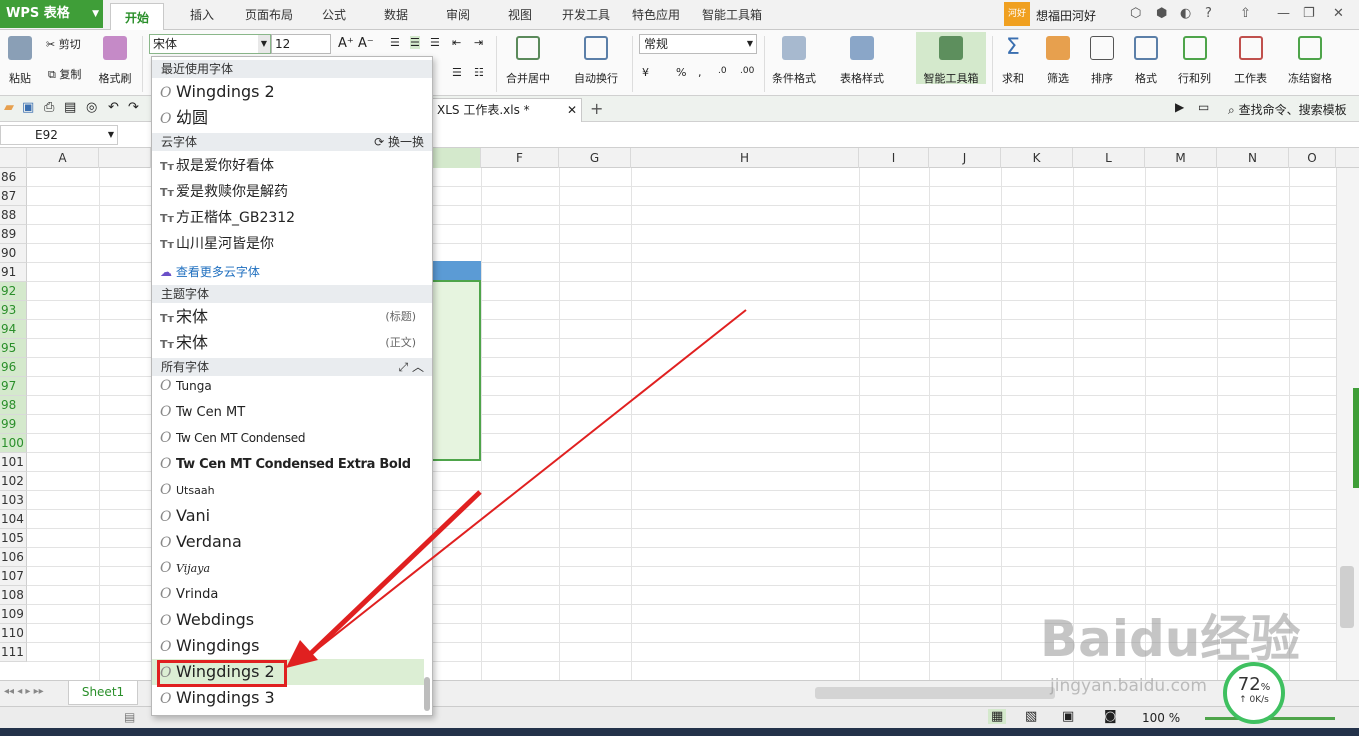 This screenshot has height=736, width=1359. I want to click on print-preview-icon: ⎙, so click(49, 107).